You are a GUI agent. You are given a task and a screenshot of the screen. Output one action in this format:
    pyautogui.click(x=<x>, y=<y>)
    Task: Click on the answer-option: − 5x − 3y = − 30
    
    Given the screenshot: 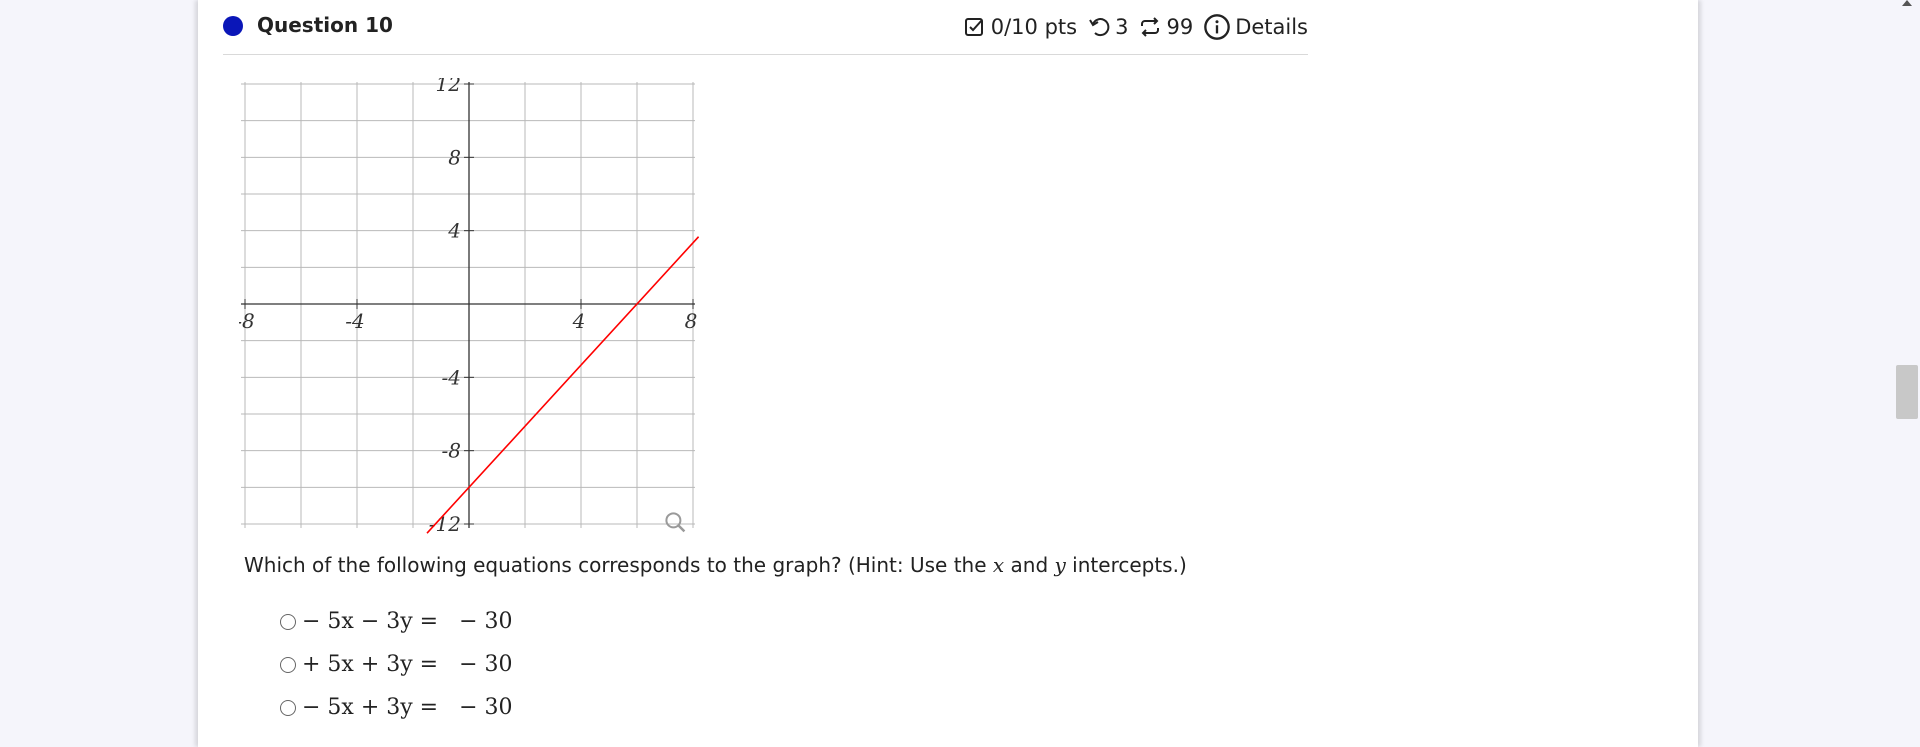 What is the action you would take?
    pyautogui.click(x=396, y=621)
    